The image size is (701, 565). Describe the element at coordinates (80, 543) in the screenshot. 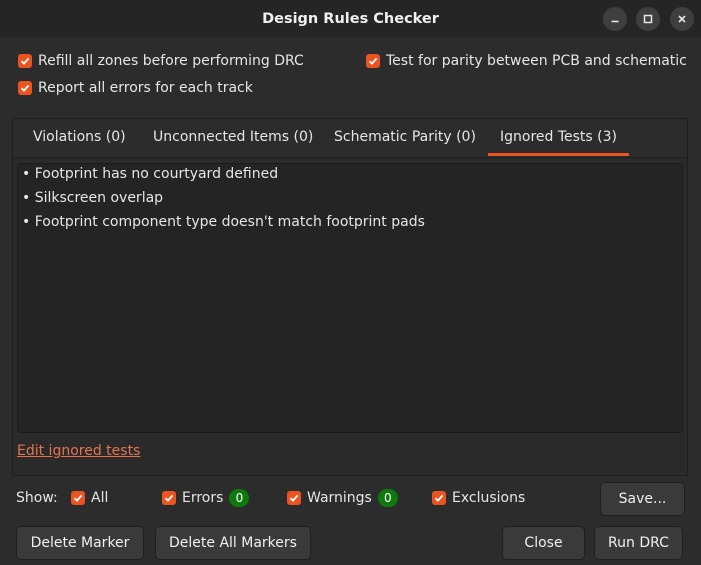

I see `delete-marker-button: Delete Marker` at that location.